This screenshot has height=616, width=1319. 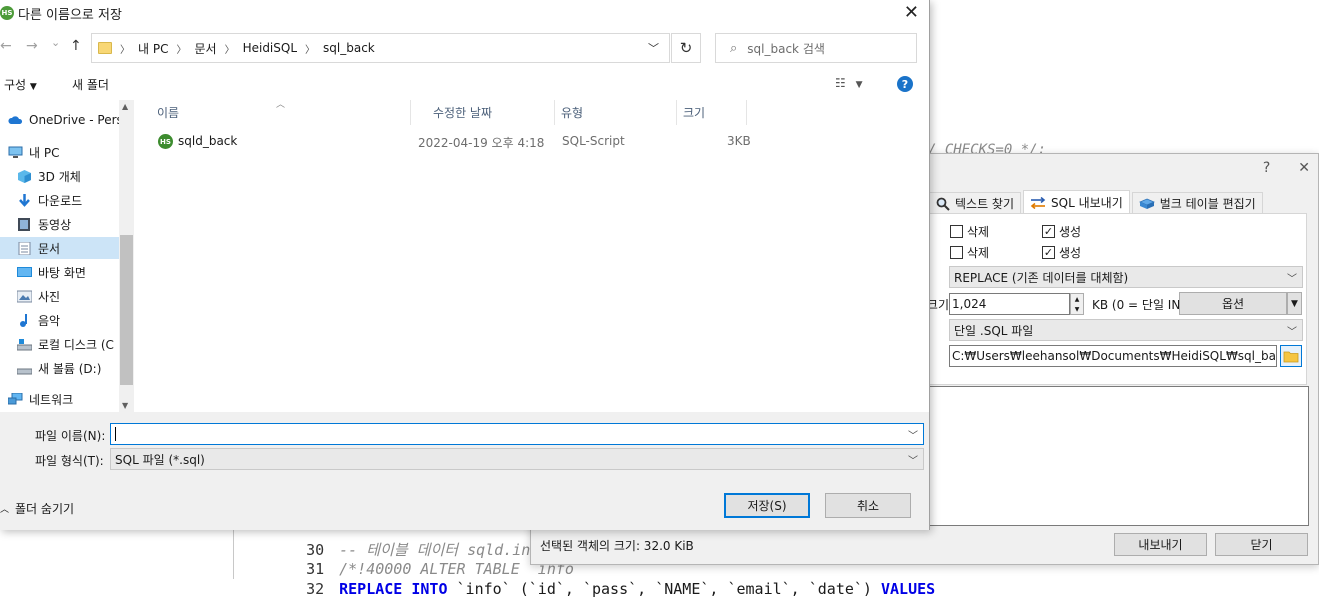 What do you see at coordinates (168, 113) in the screenshot?
I see `column-label: 이름` at bounding box center [168, 113].